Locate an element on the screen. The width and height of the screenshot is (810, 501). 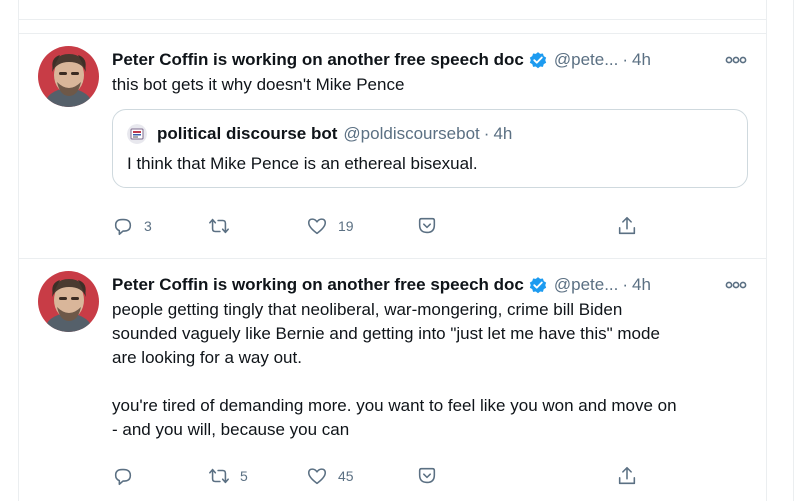
like-count: 45 is located at coordinates (346, 476).